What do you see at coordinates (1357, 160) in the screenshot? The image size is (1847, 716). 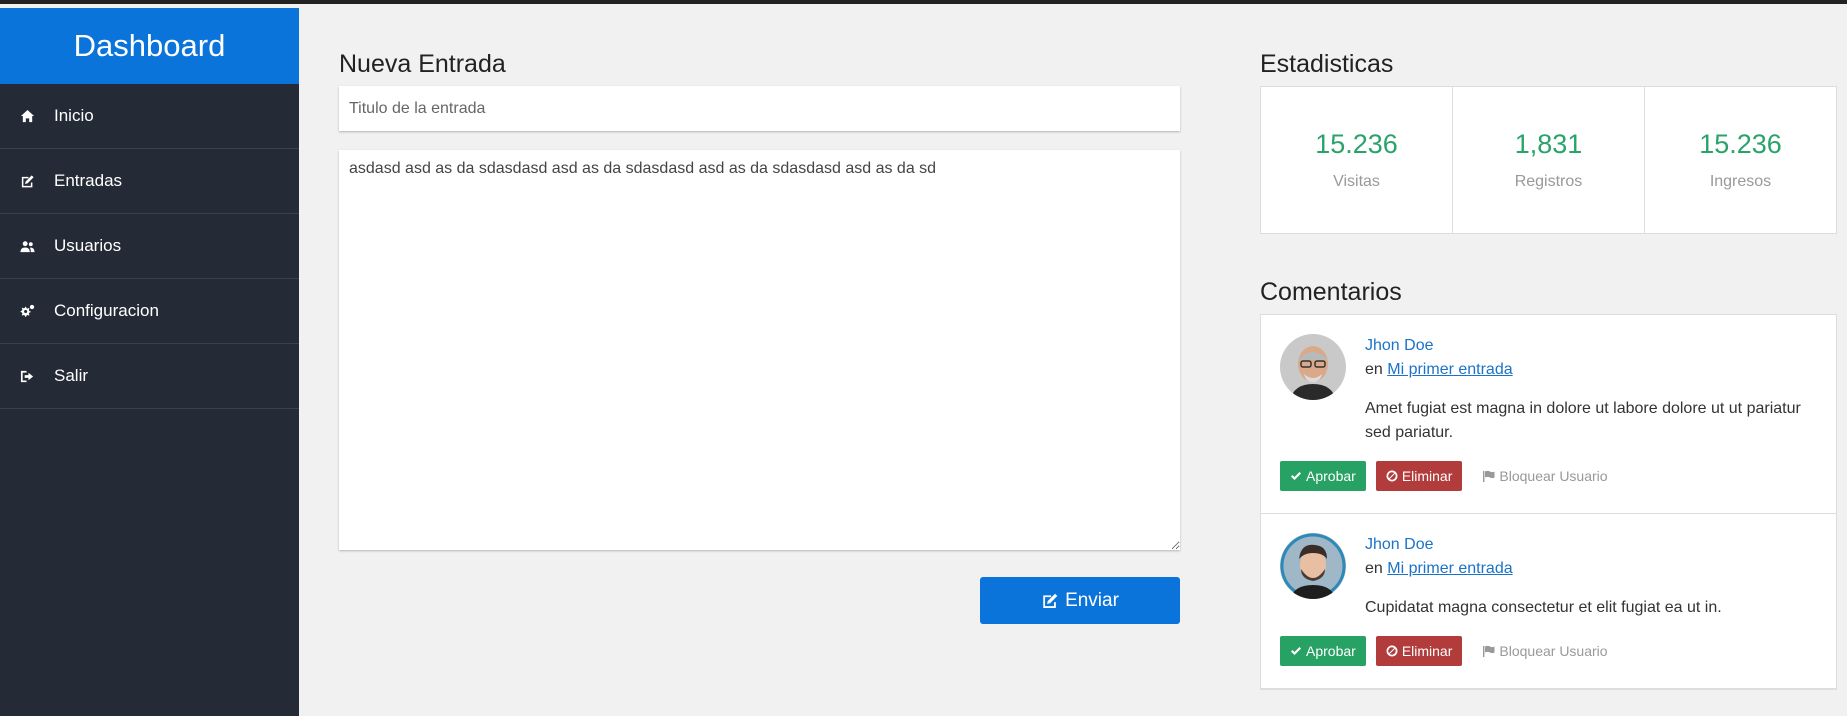 I see `stat-visitas: 15.236 Visitas` at bounding box center [1357, 160].